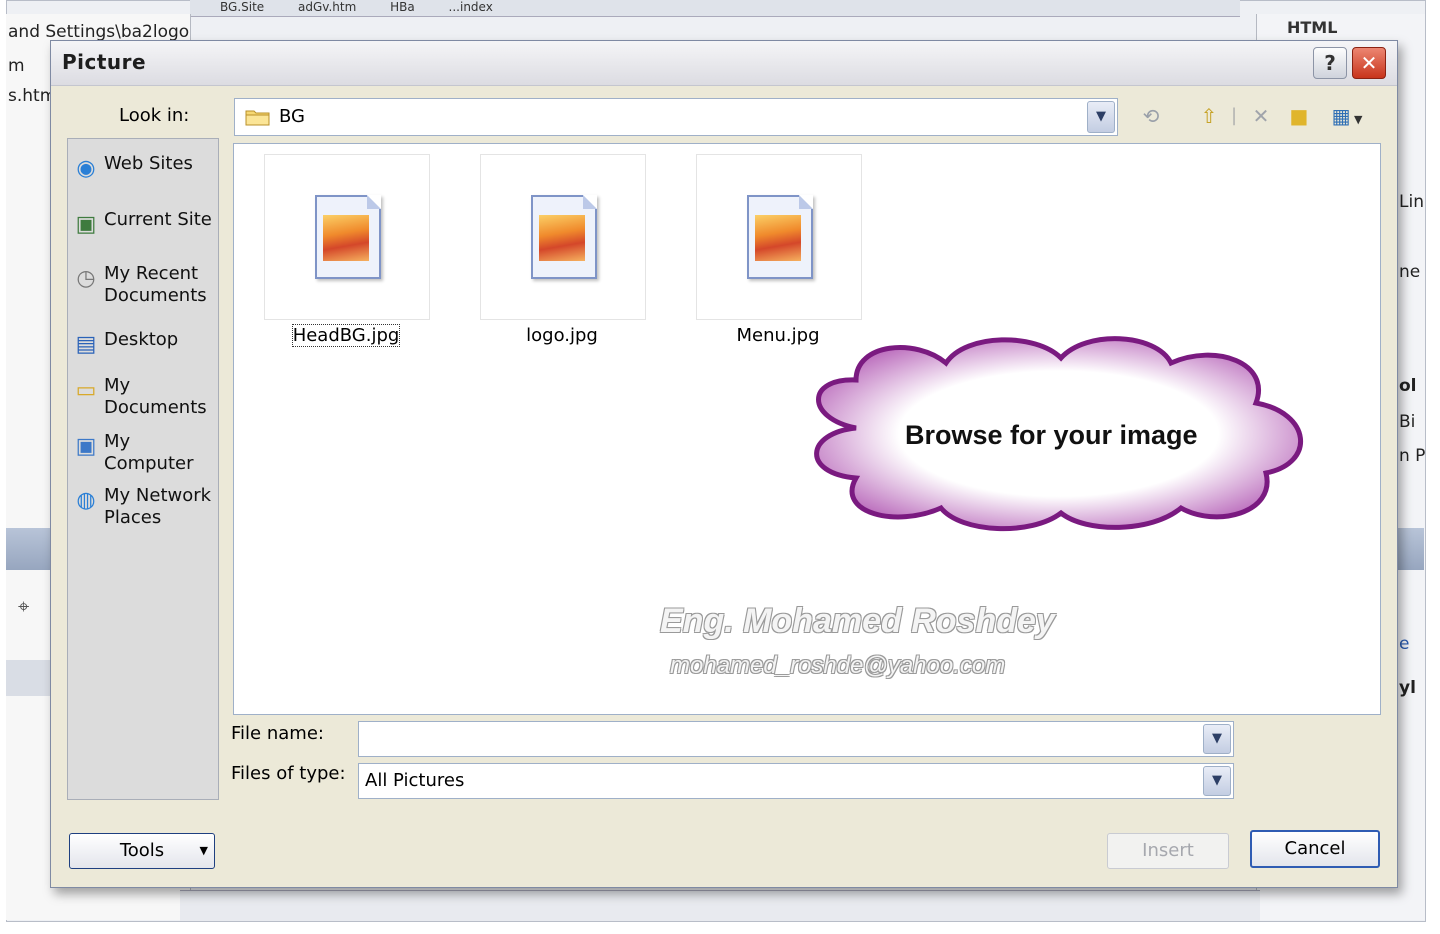 The height and width of the screenshot is (934, 1440). What do you see at coordinates (1209, 116) in the screenshot?
I see `up-folder-icon: ⇧` at bounding box center [1209, 116].